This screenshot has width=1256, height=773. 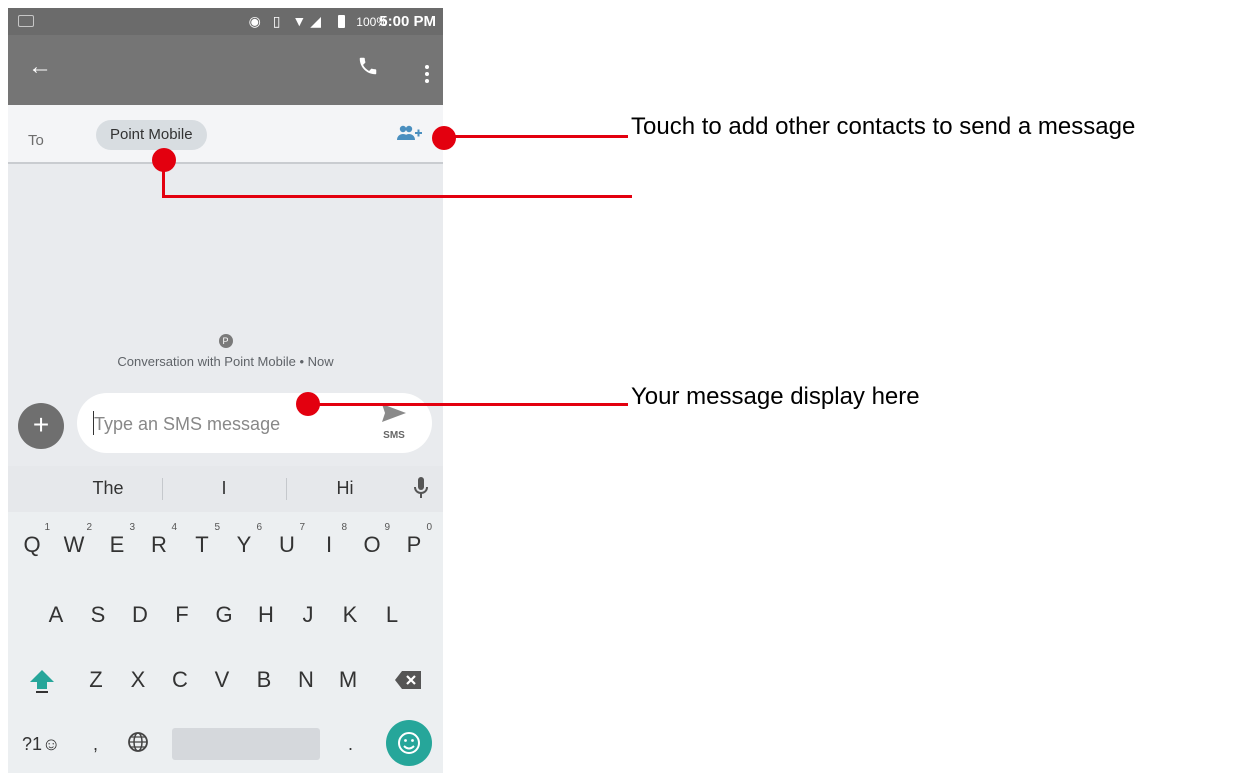 I want to click on recipient-chip: Point Mobile, so click(x=151, y=135).